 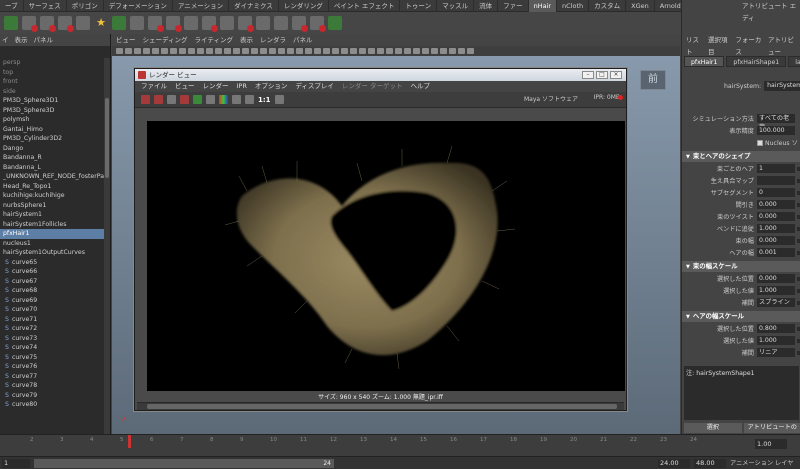 What do you see at coordinates (5, 40) in the screenshot?
I see `outliner-menu-item: イ` at bounding box center [5, 40].